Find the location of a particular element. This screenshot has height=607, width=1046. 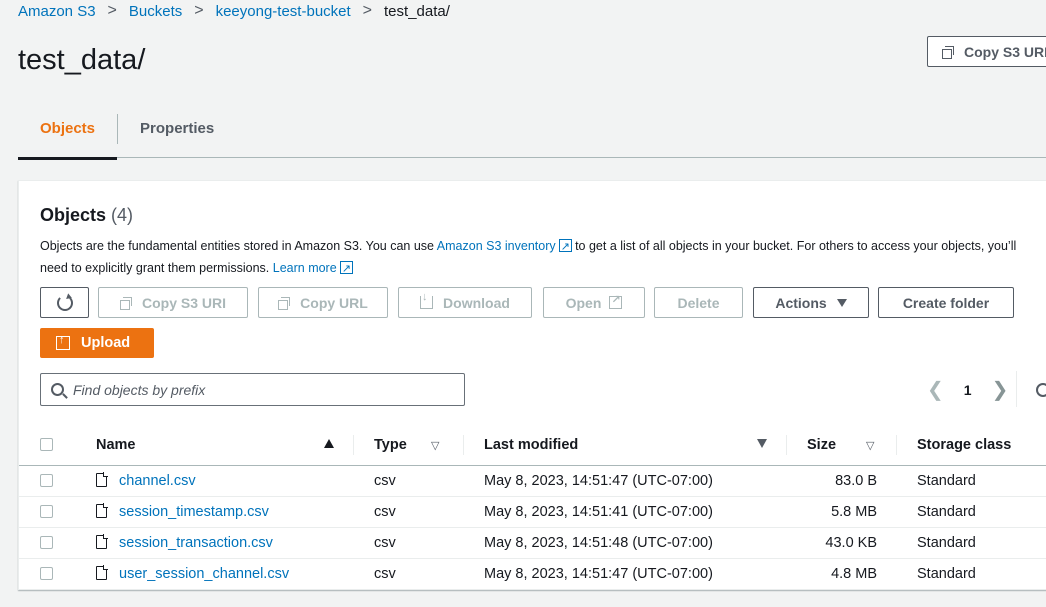

sort-icon: ▽ is located at coordinates (870, 446).